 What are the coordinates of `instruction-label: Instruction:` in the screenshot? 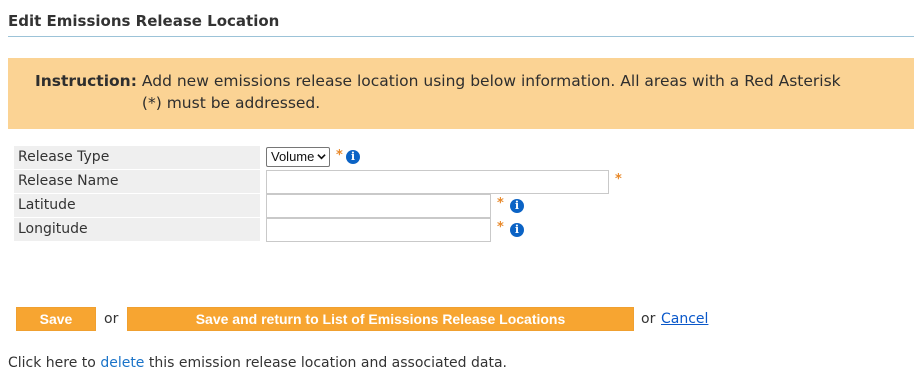 It's located at (86, 81).